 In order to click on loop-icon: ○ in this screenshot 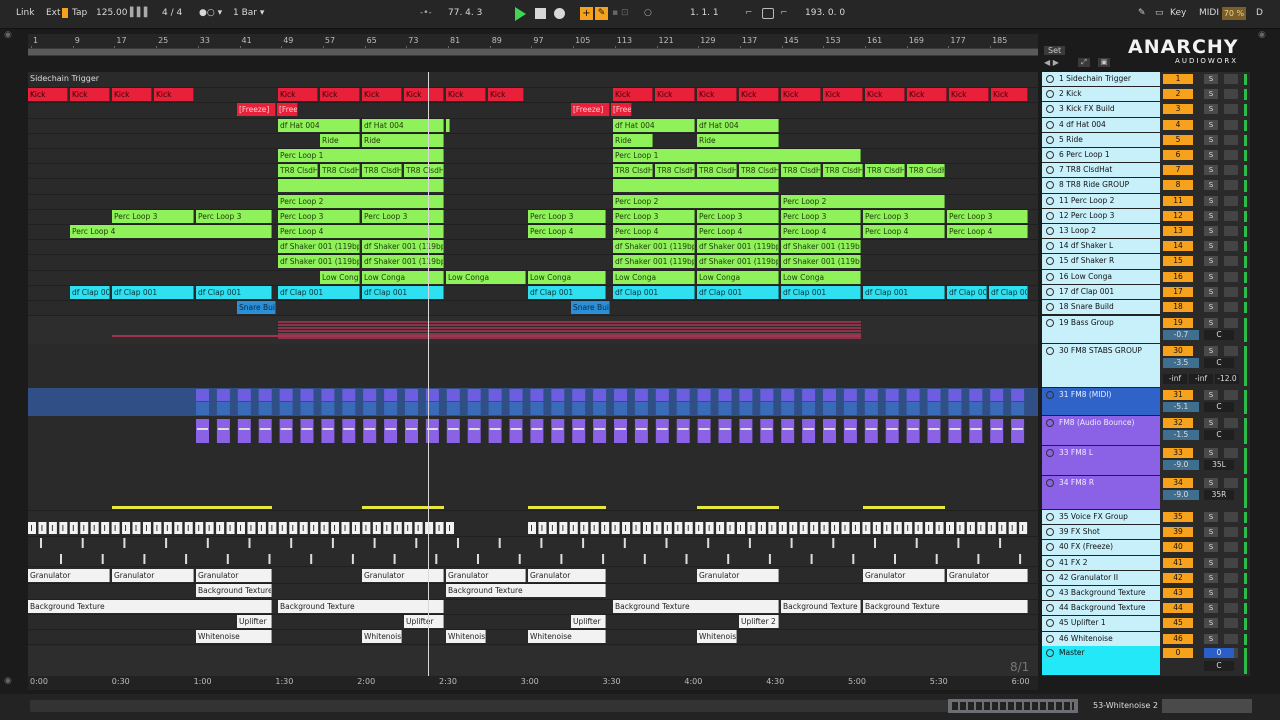, I will do `click(648, 13)`.